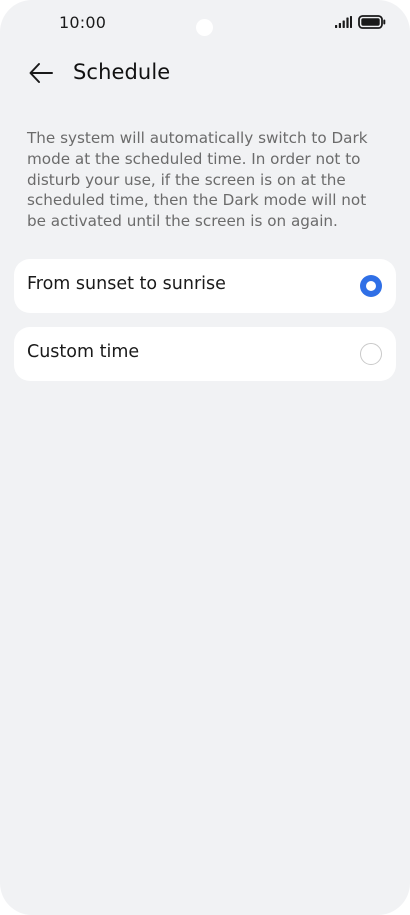  What do you see at coordinates (205, 354) in the screenshot?
I see `option-custom-time: Custom time` at bounding box center [205, 354].